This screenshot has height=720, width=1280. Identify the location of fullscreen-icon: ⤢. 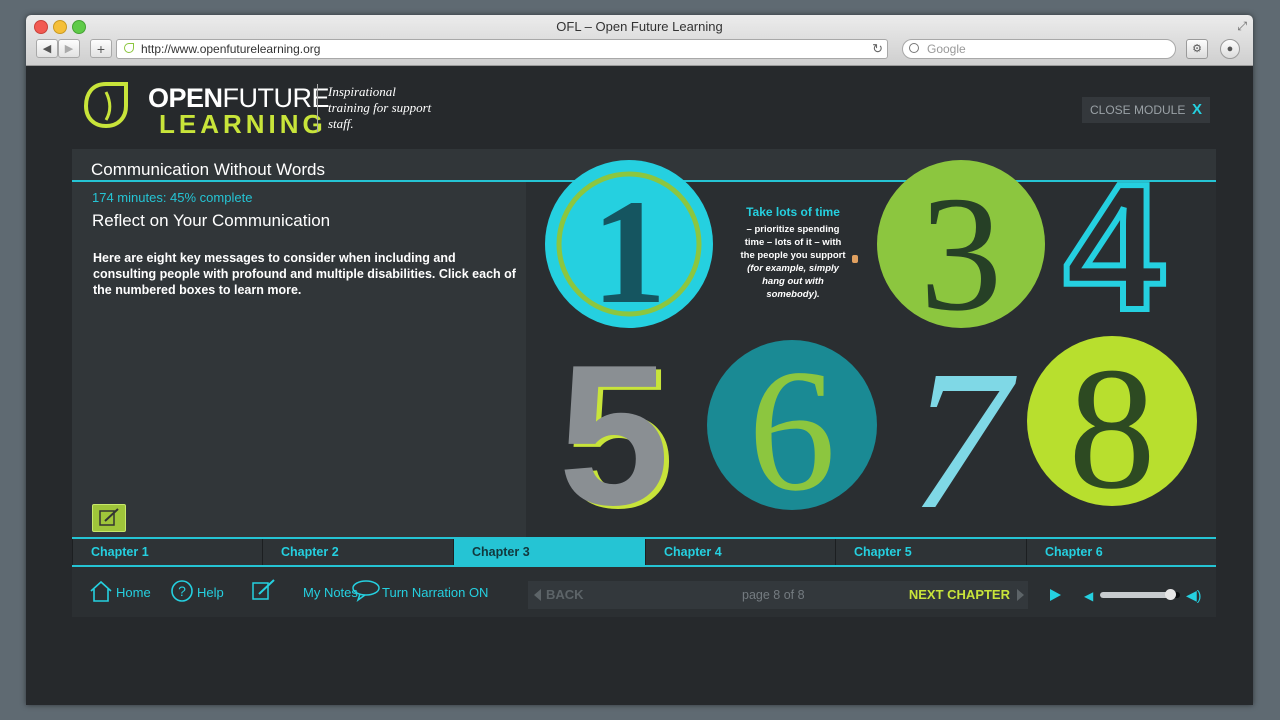
(1242, 26).